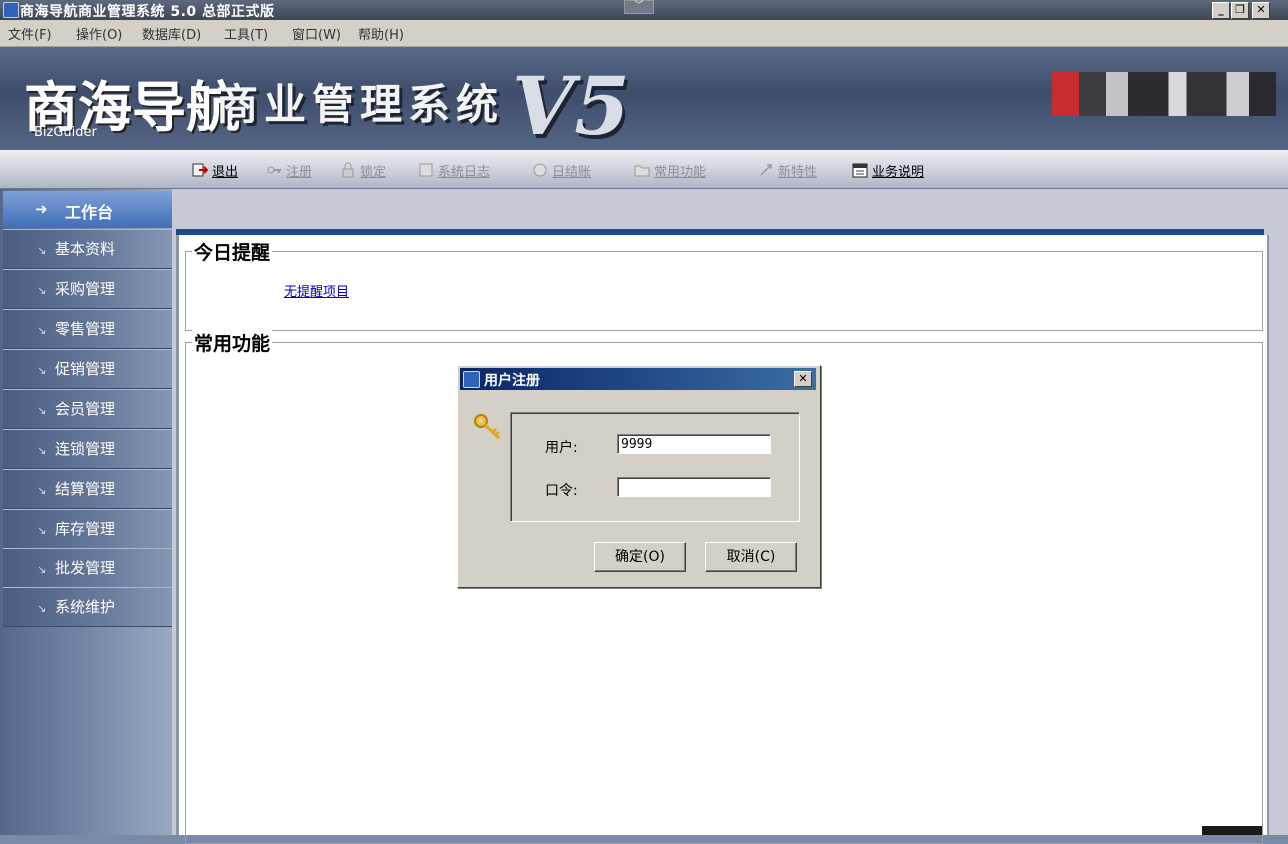  What do you see at coordinates (655, 467) in the screenshot?
I see `credentials-frame: 用户: 9999 口令:` at bounding box center [655, 467].